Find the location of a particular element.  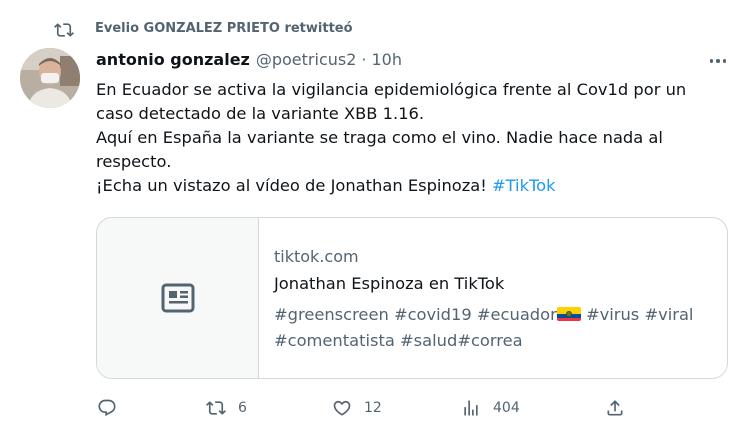

share-icon is located at coordinates (615, 408).